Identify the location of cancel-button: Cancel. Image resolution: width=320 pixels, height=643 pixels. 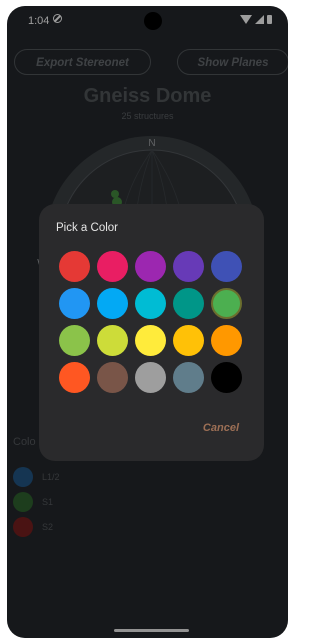
(221, 428).